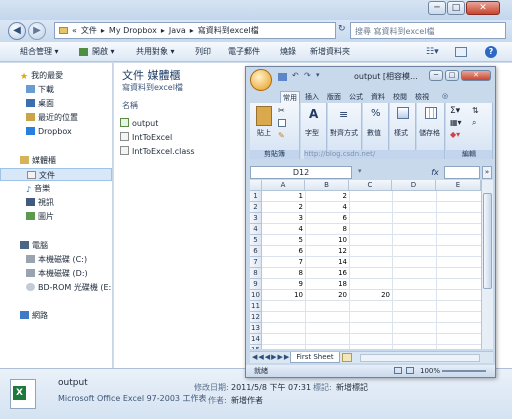 The width and height of the screenshot is (512, 419). I want to click on email-button: 電子郵件, so click(244, 52).